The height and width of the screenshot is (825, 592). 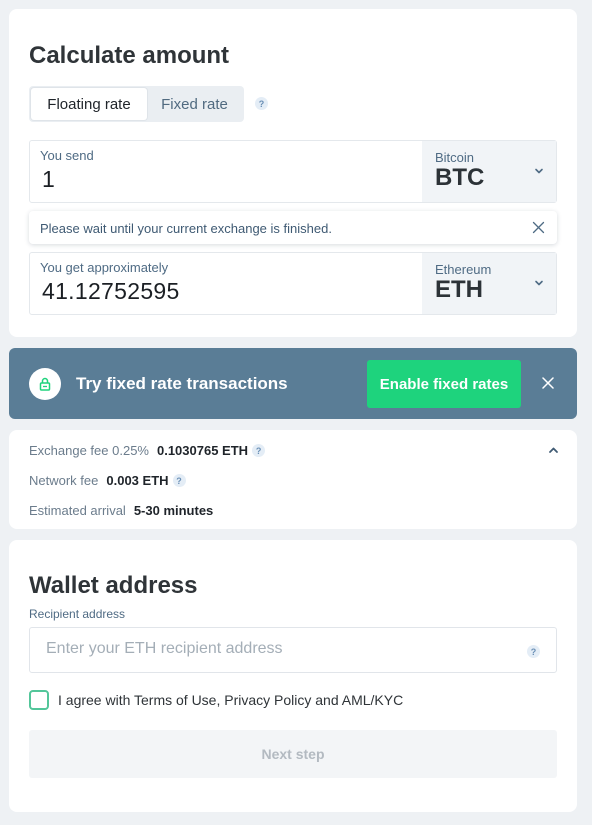 What do you see at coordinates (104, 267) in the screenshot?
I see `get-label: You get approximately` at bounding box center [104, 267].